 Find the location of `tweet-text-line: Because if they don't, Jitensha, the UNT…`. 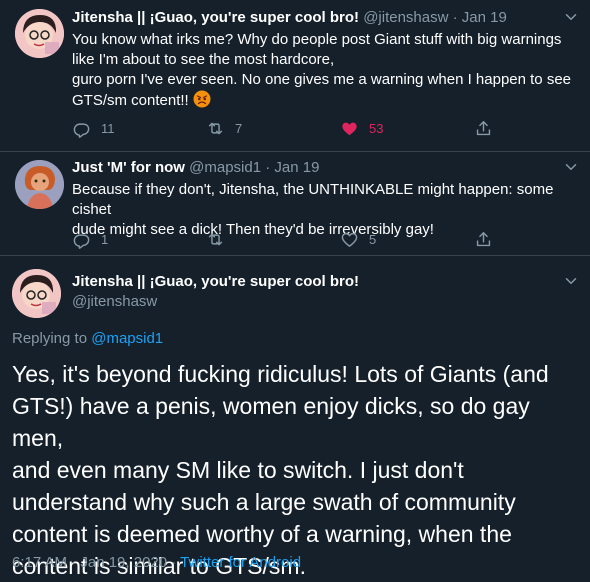

tweet-text-line: Because if they don't, Jitensha, the UNT… is located at coordinates (313, 199).